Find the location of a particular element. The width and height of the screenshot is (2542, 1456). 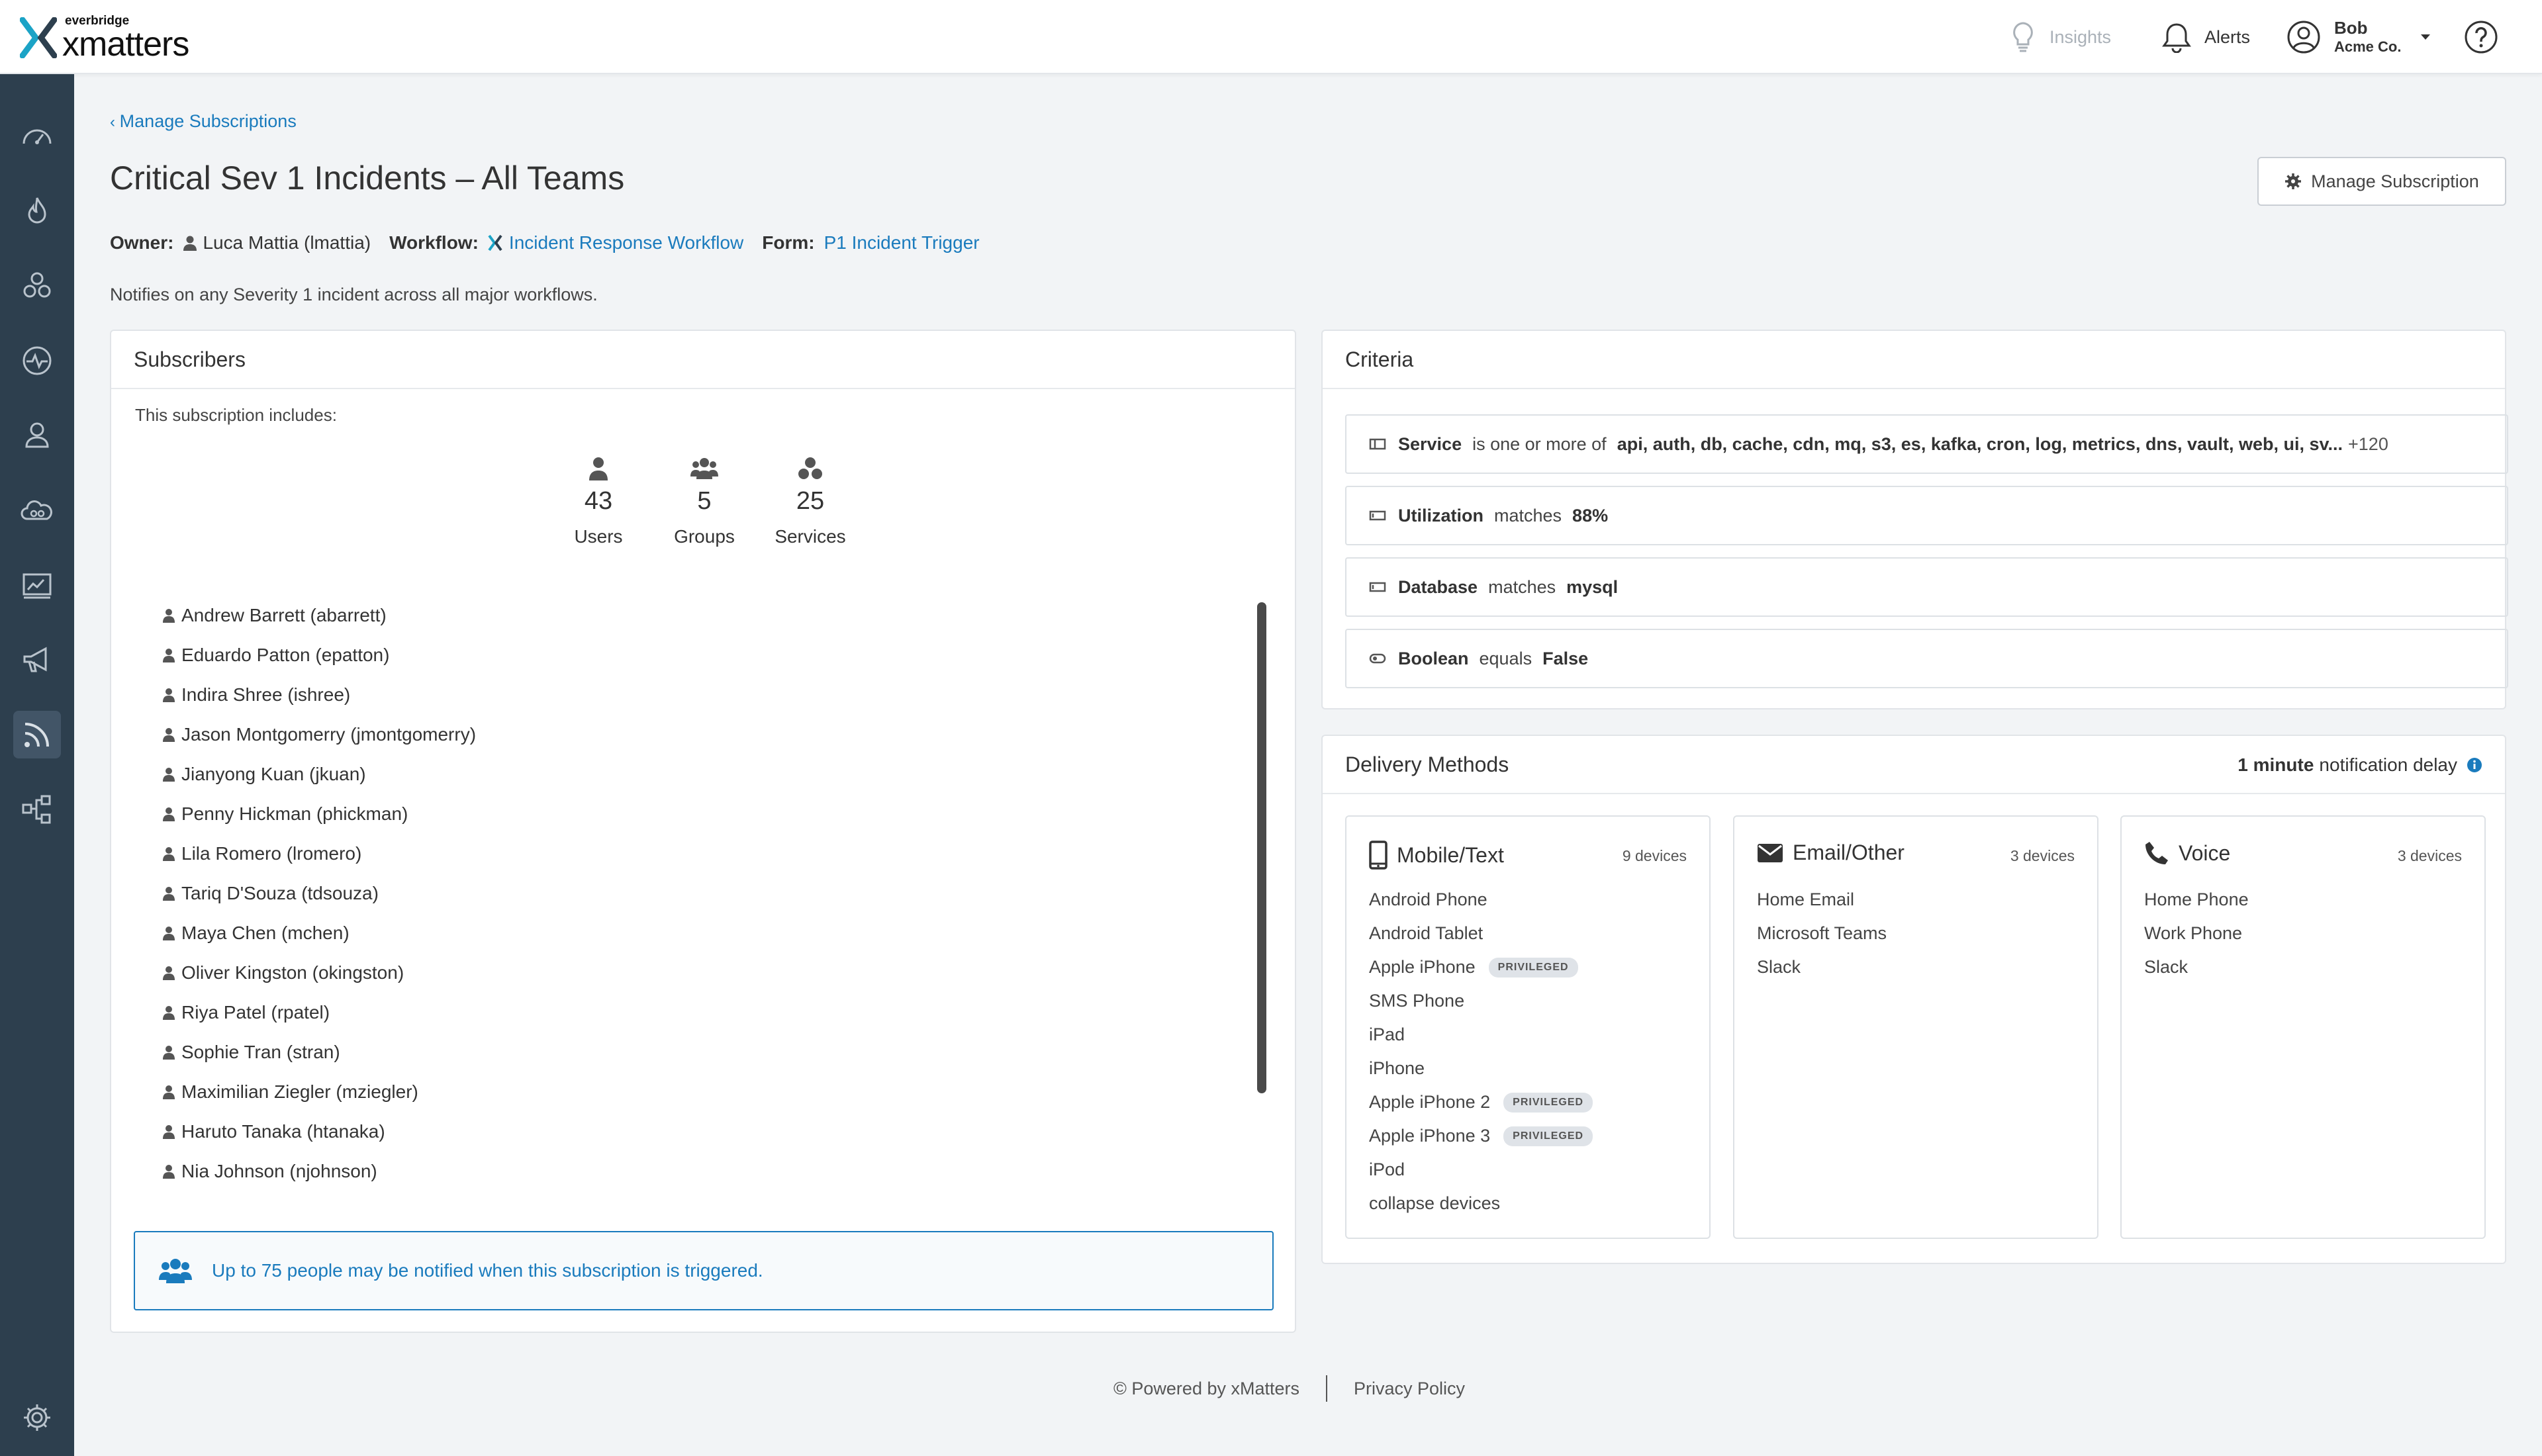

messaging-icon is located at coordinates (37, 660).